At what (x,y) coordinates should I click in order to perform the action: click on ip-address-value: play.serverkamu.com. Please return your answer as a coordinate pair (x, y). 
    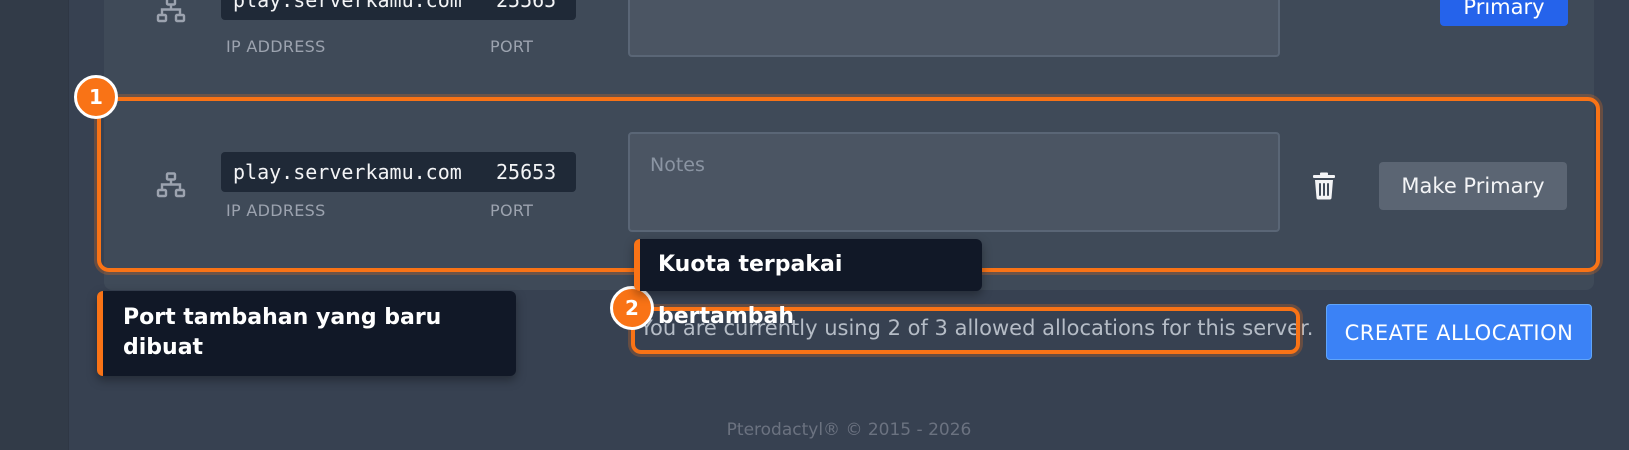
    Looking at the image, I should click on (353, 10).